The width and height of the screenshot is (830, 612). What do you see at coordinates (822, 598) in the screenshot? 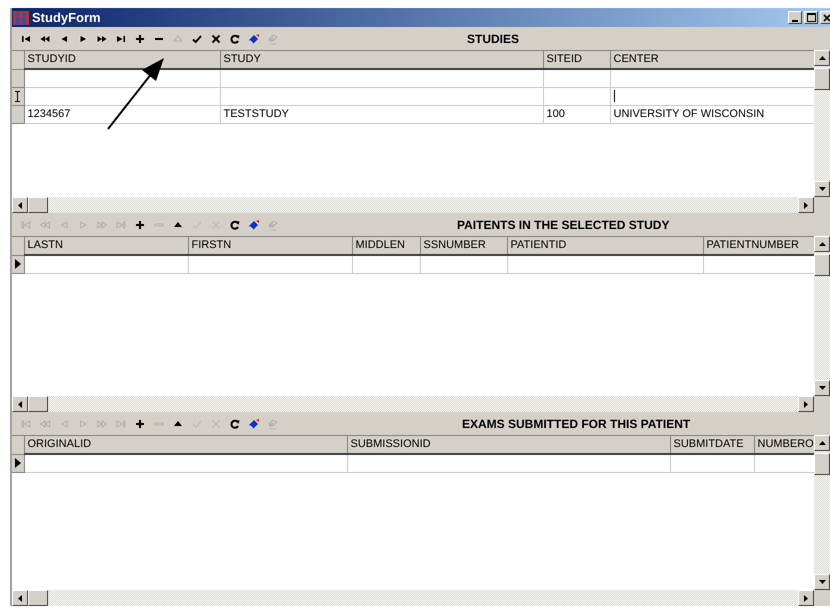
I see `scrollbar-corner` at bounding box center [822, 598].